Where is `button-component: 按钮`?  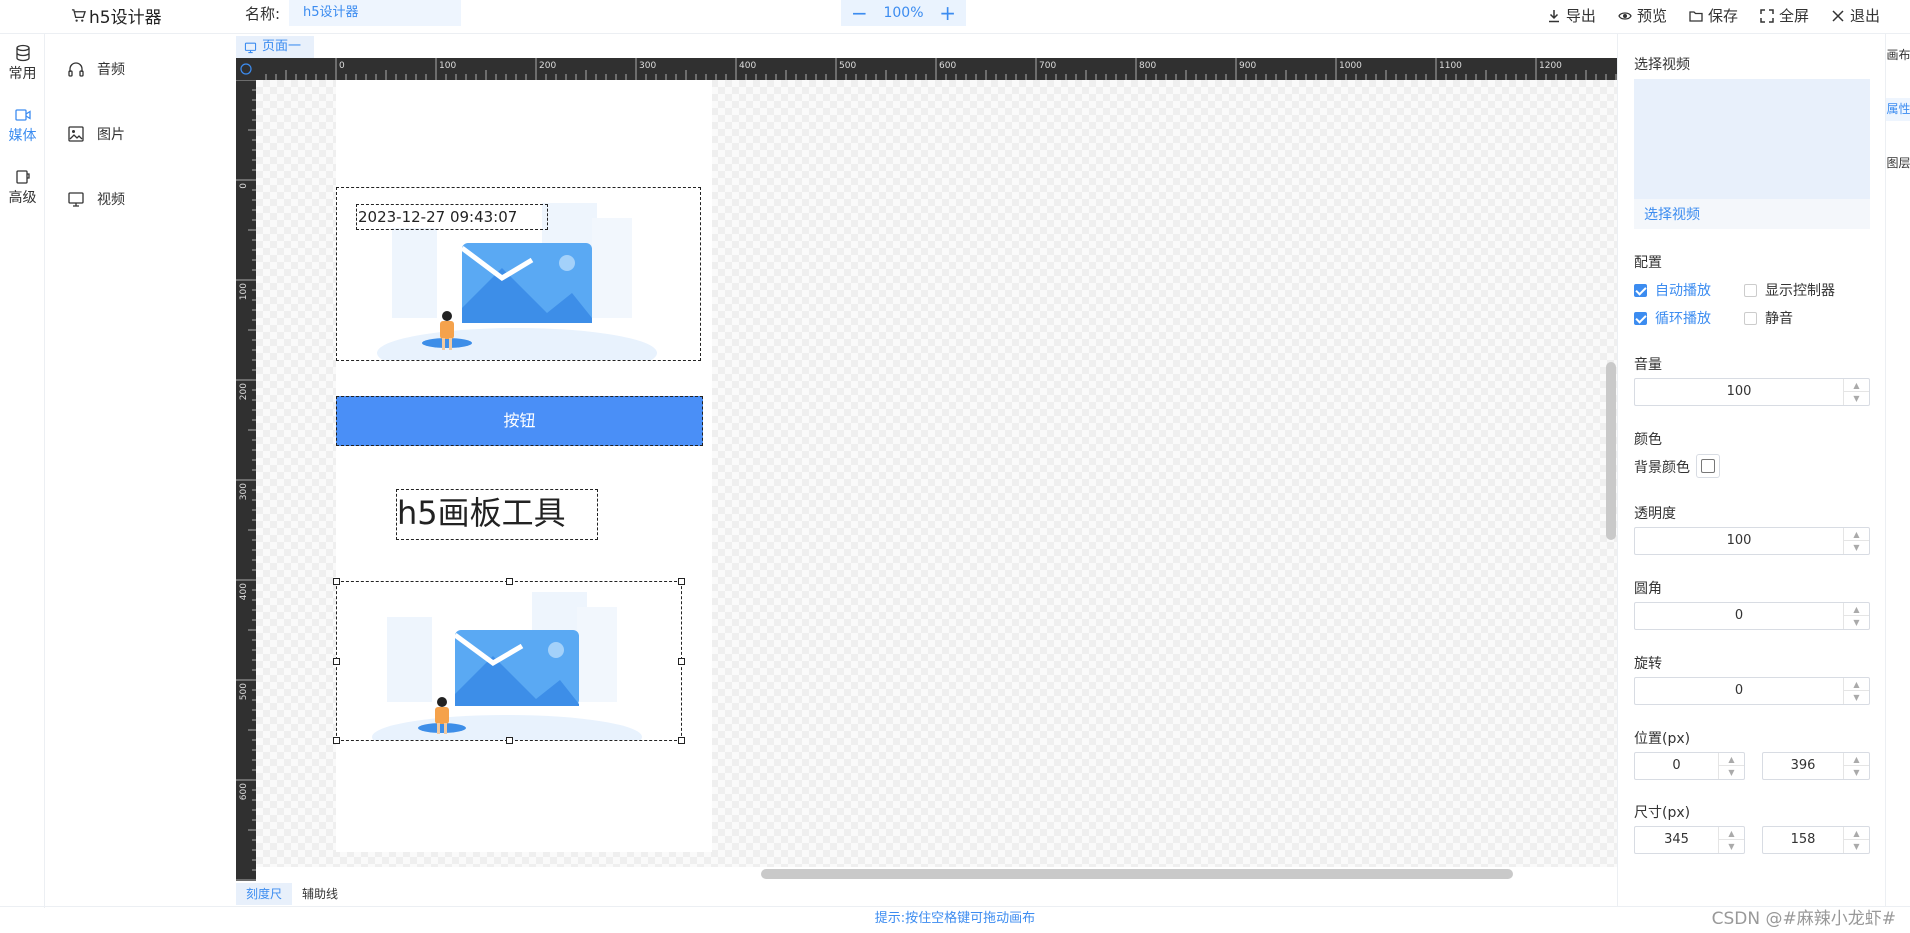
button-component: 按钮 is located at coordinates (519, 421).